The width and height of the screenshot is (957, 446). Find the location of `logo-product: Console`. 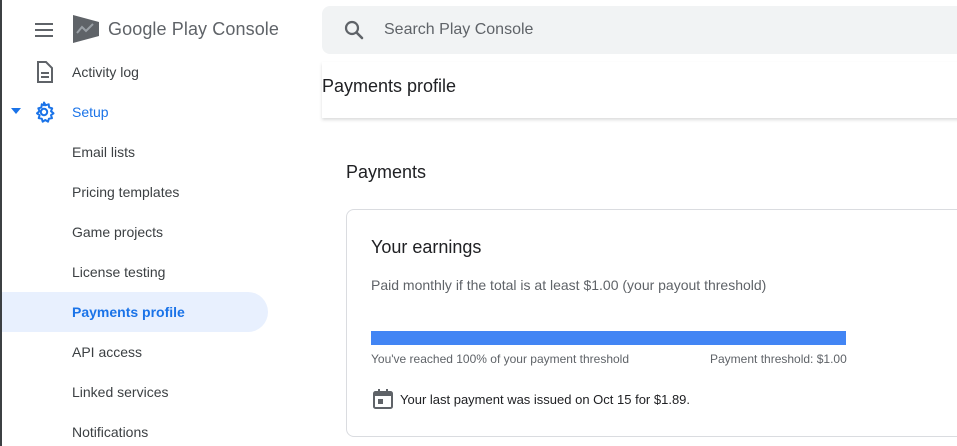

logo-product: Console is located at coordinates (246, 28).